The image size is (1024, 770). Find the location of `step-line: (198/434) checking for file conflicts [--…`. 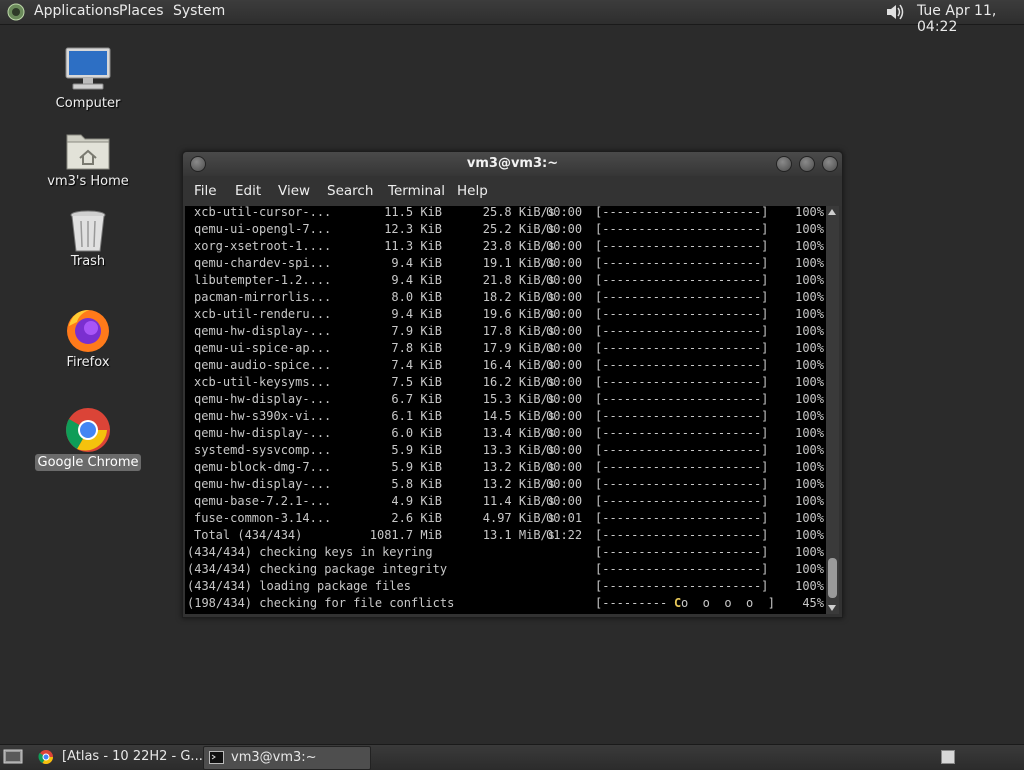

step-line: (198/434) checking for file conflicts [--… is located at coordinates (505, 603).